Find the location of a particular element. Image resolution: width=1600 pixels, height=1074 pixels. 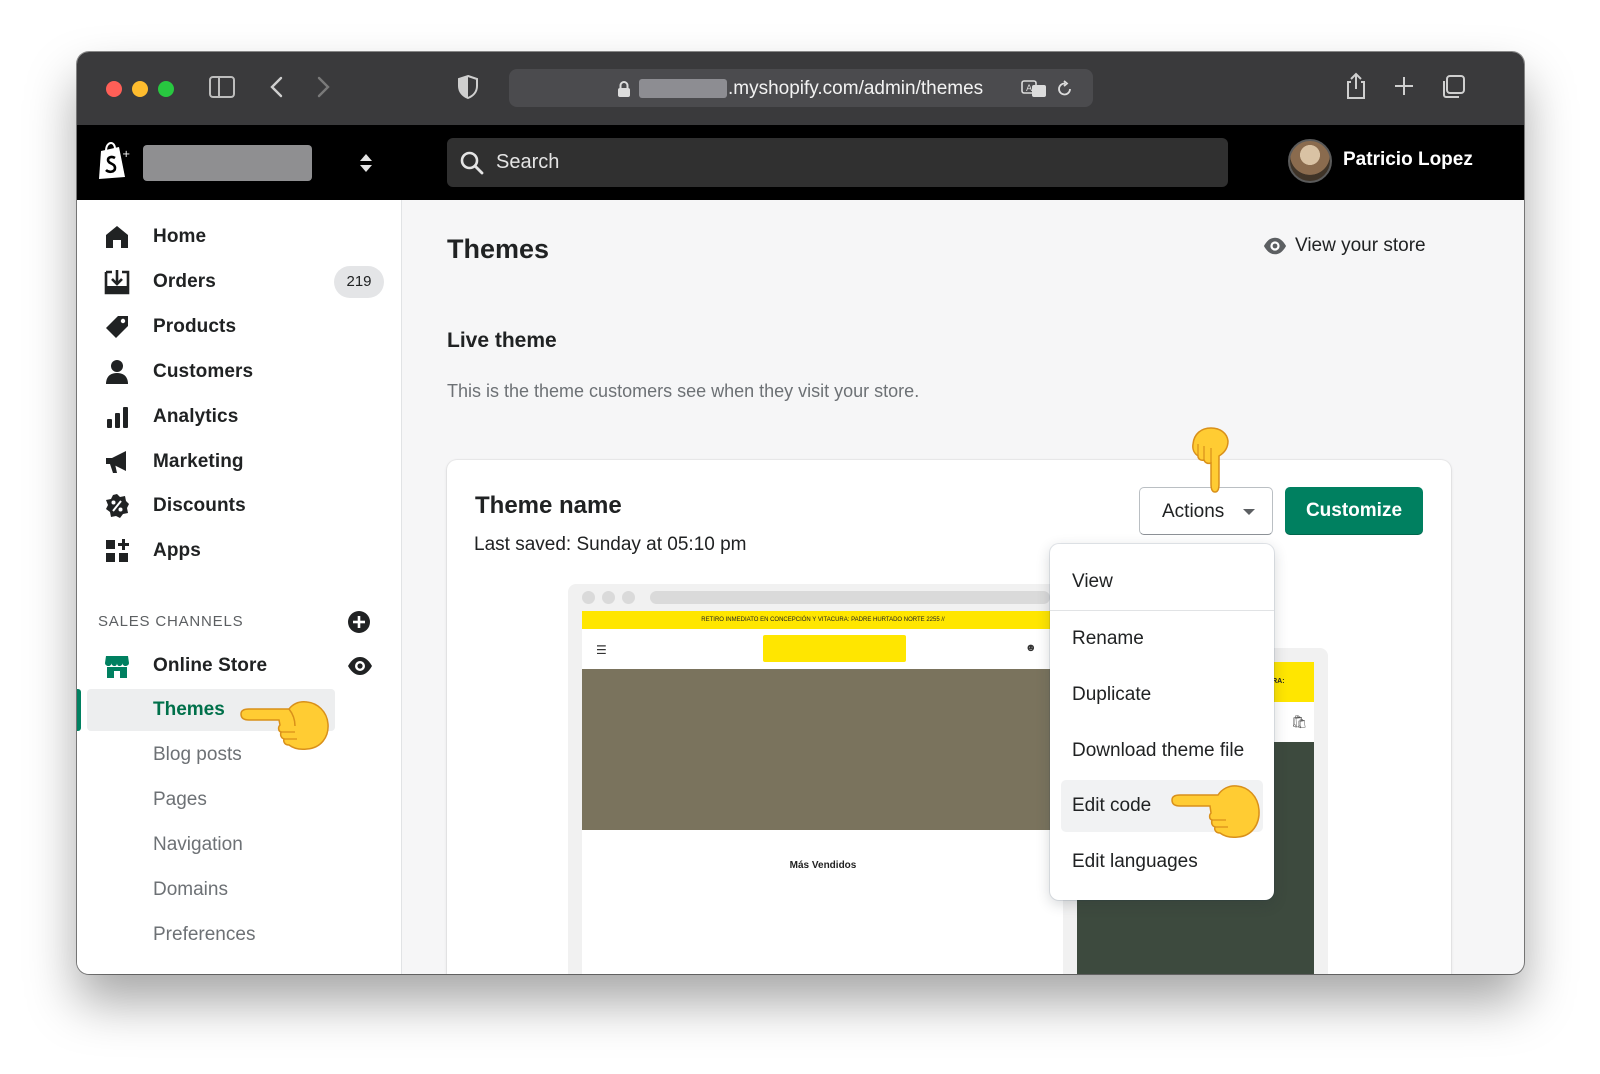

new-tab-icon is located at coordinates (1404, 86).